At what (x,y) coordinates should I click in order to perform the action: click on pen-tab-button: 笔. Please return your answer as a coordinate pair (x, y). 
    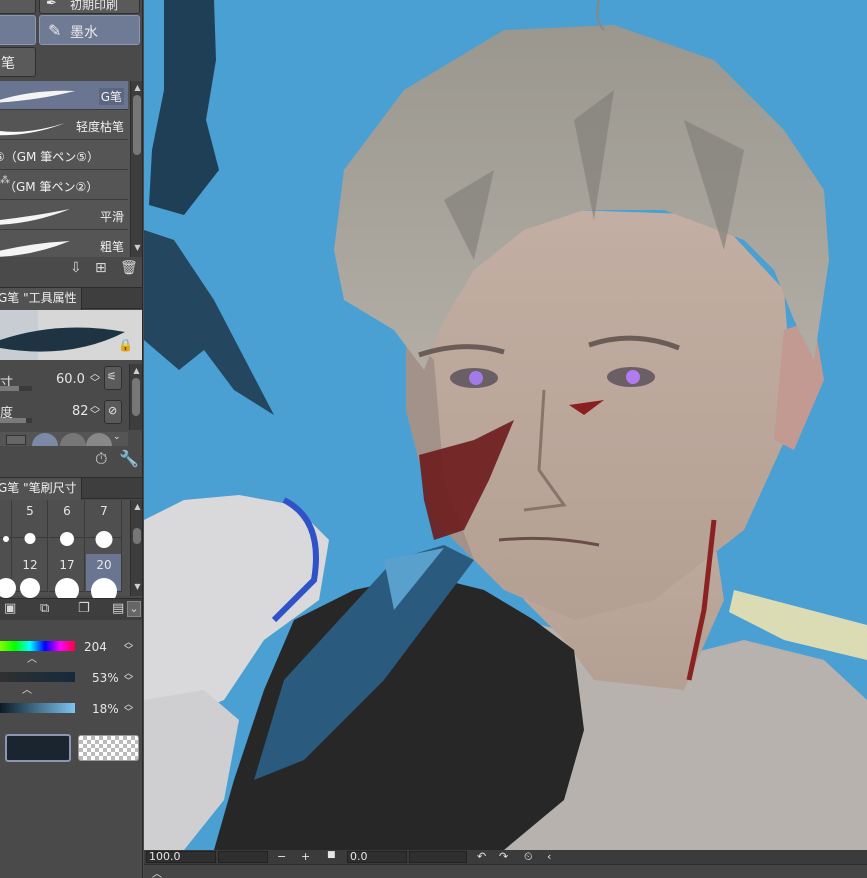
    Looking at the image, I should click on (18, 62).